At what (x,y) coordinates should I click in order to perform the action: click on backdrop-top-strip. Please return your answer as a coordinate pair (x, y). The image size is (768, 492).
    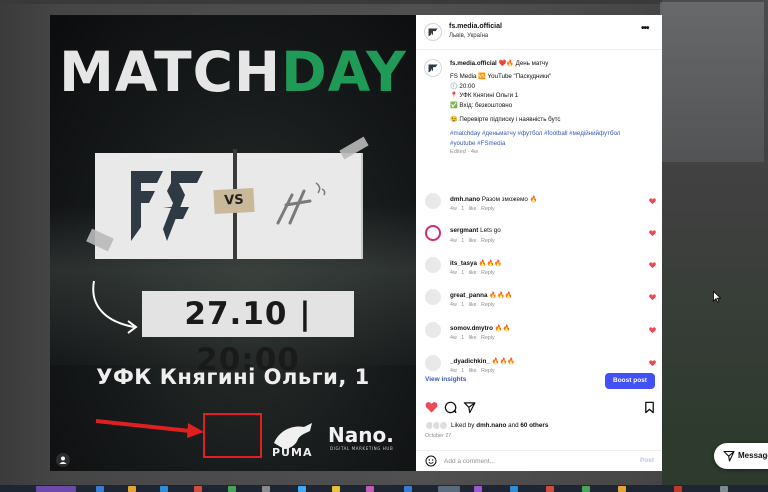
    Looking at the image, I should click on (384, 2).